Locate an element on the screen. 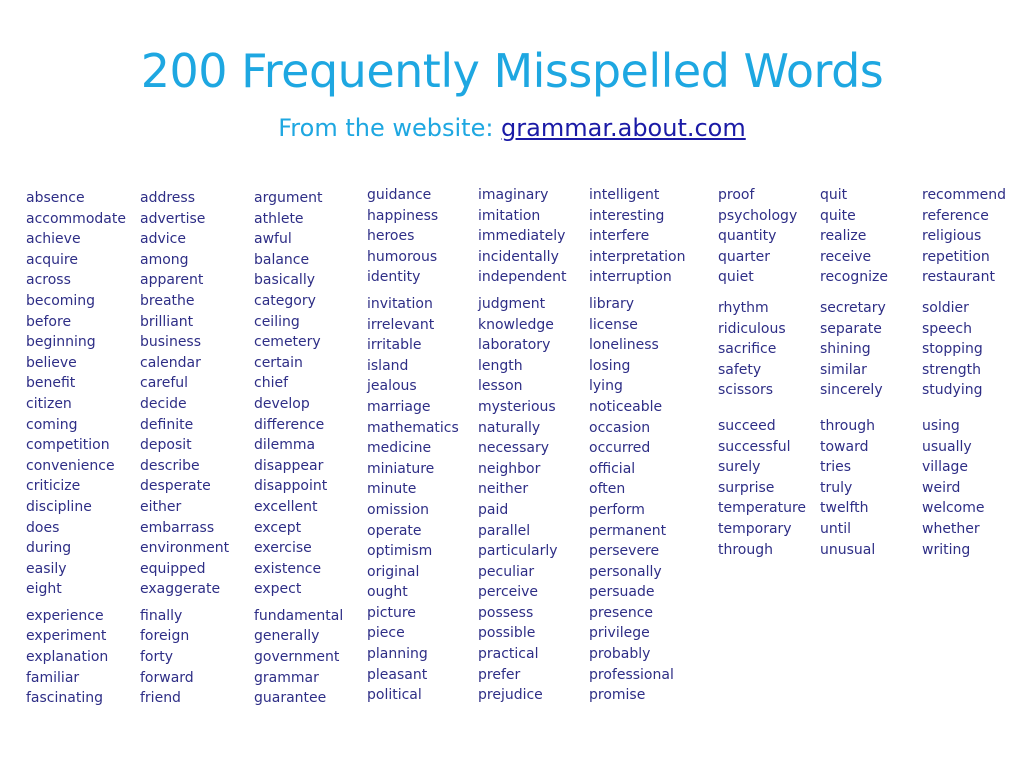 The image size is (1024, 768). word-item: surely is located at coordinates (739, 467).